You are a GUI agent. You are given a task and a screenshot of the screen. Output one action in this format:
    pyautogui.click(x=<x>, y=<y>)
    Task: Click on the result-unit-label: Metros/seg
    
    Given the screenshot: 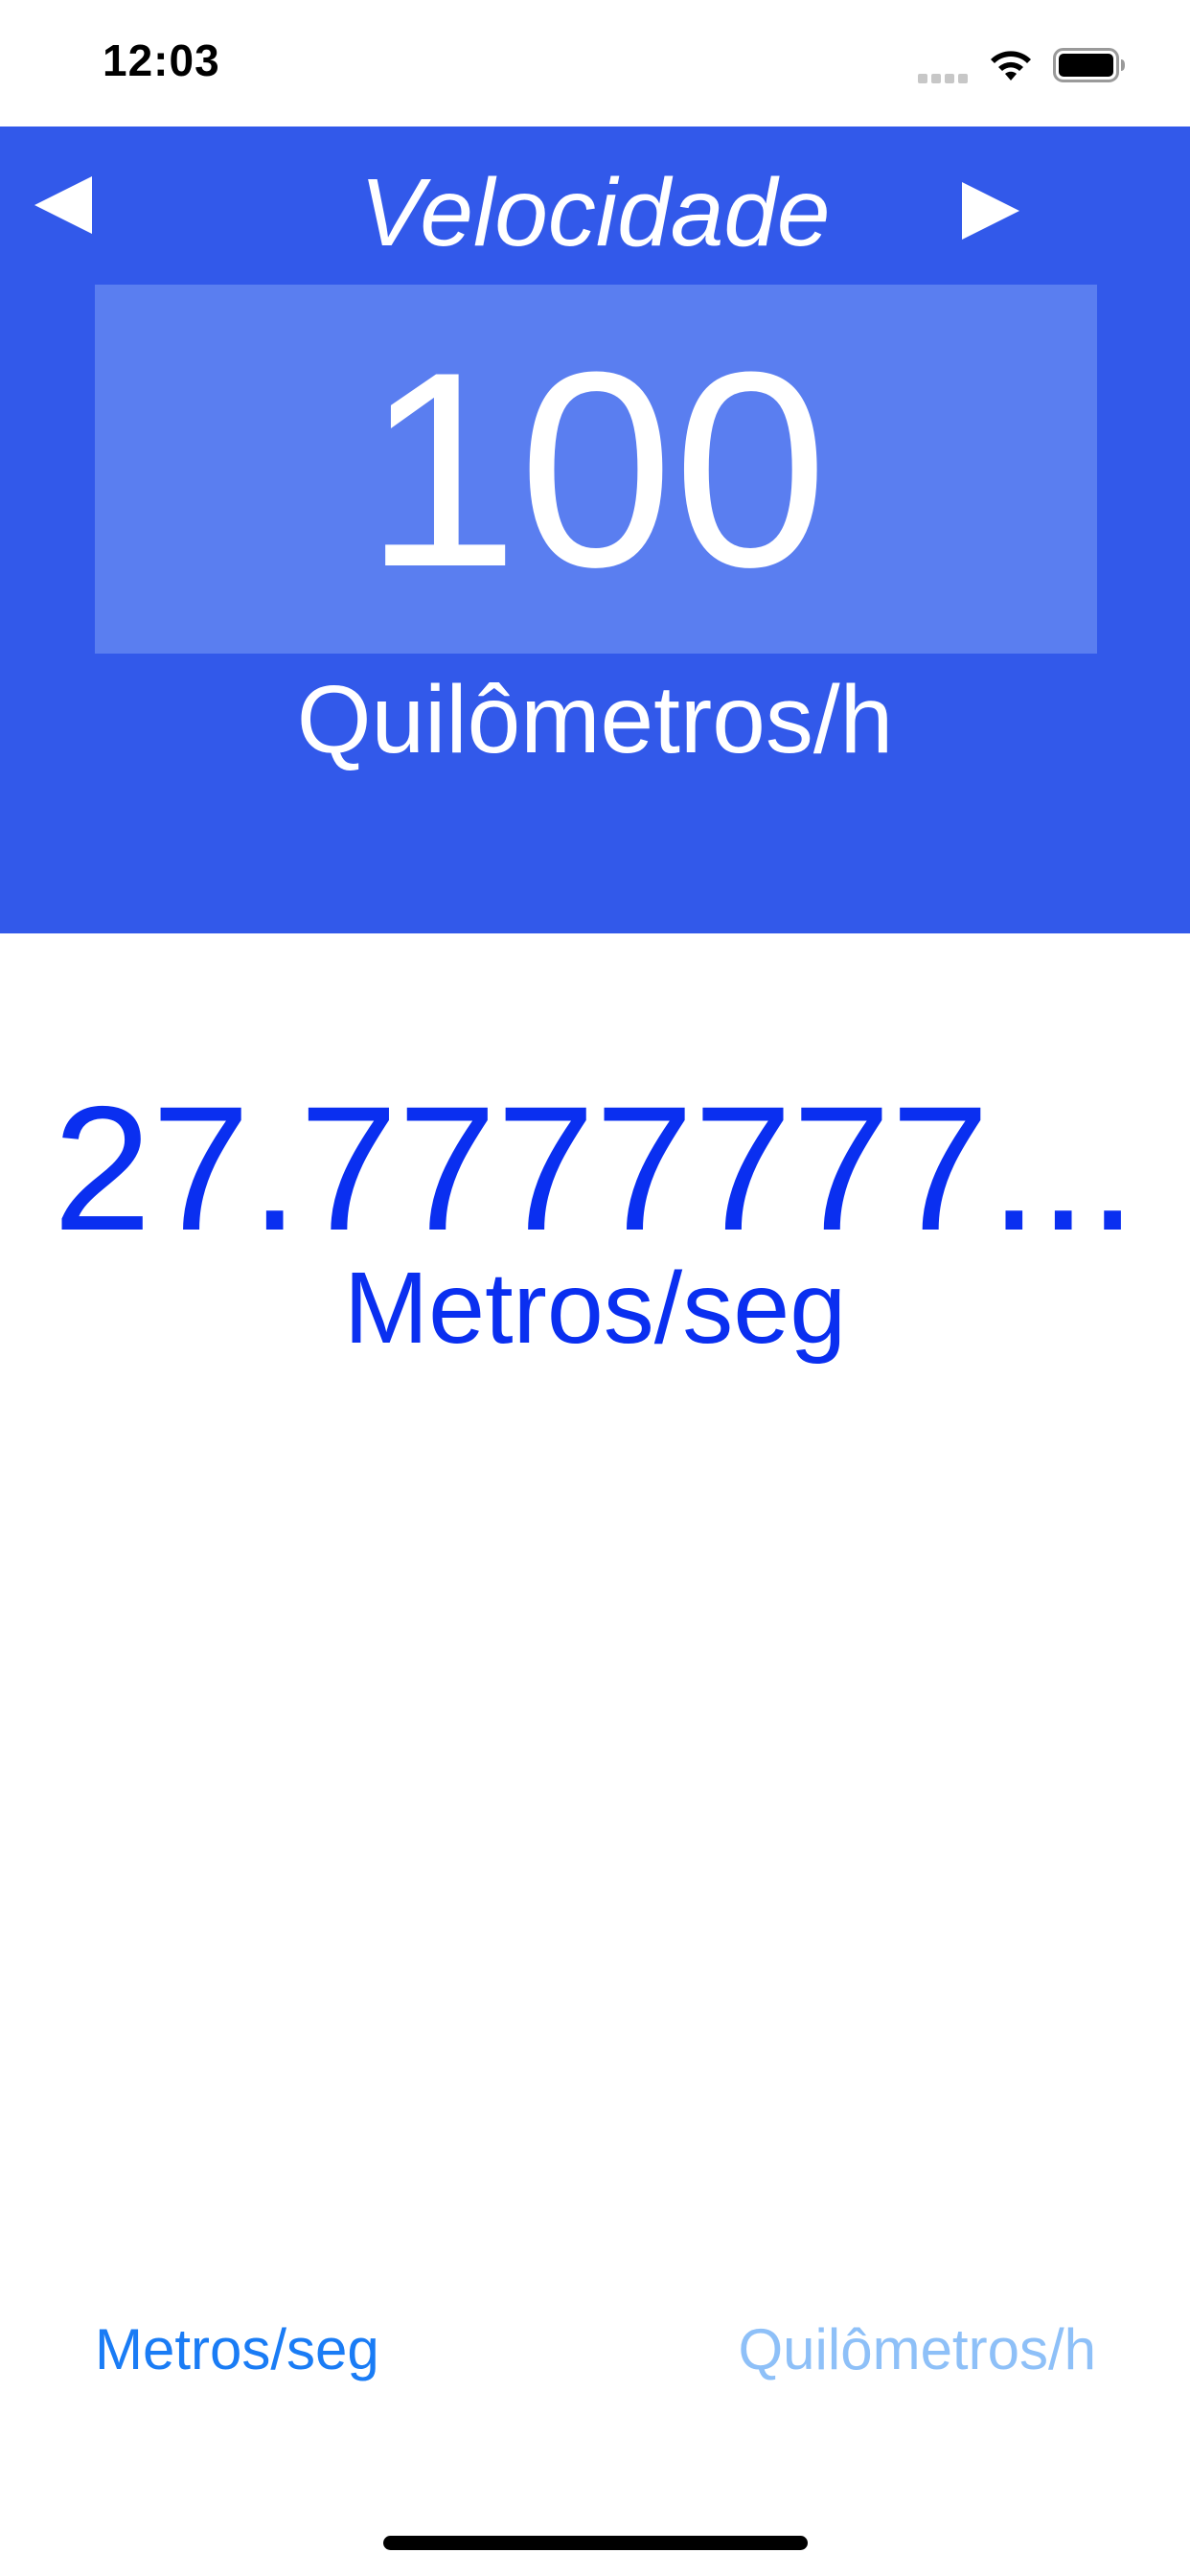 What is the action you would take?
    pyautogui.click(x=595, y=1308)
    